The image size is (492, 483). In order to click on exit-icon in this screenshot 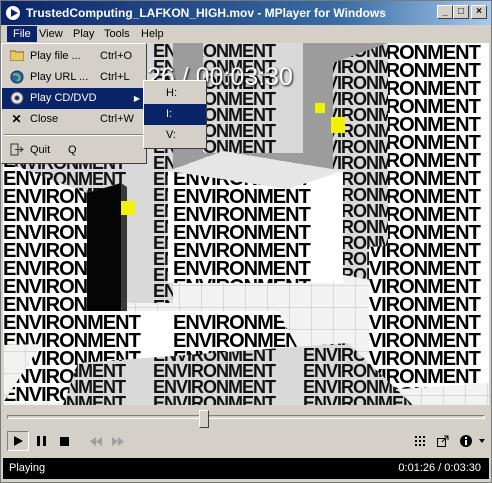, I will do `click(16, 150)`.